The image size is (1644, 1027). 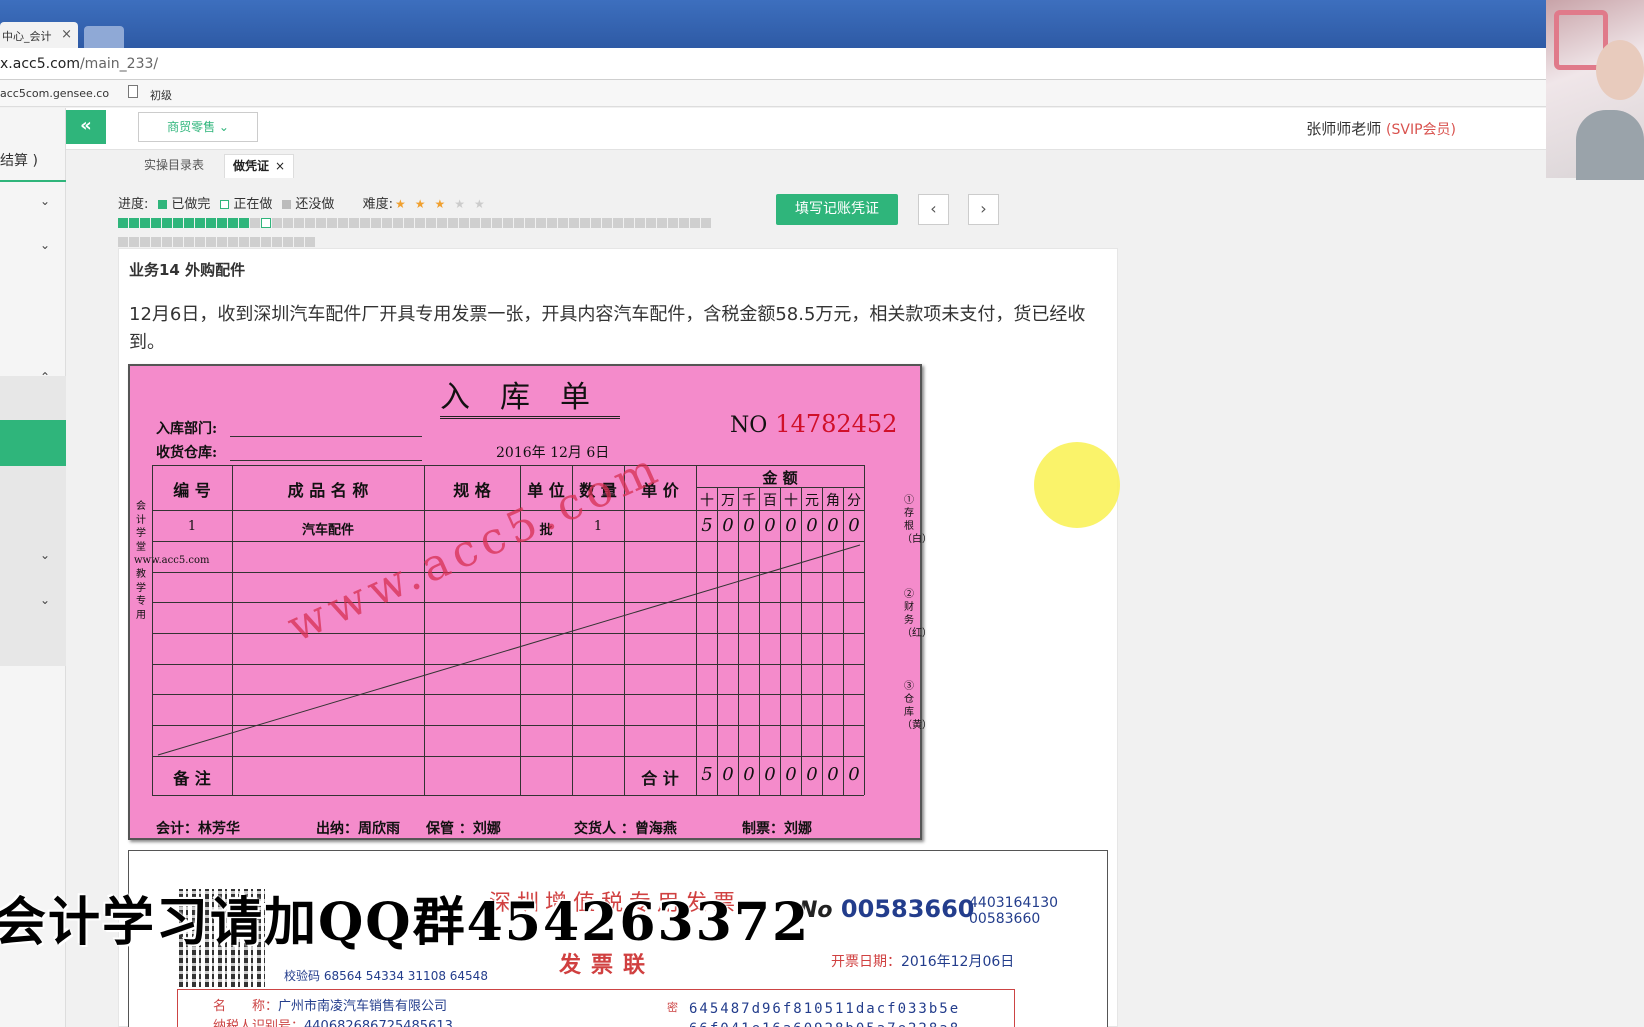 What do you see at coordinates (39, 35) in the screenshot?
I see `browser-tab: 中心_会计 ×` at bounding box center [39, 35].